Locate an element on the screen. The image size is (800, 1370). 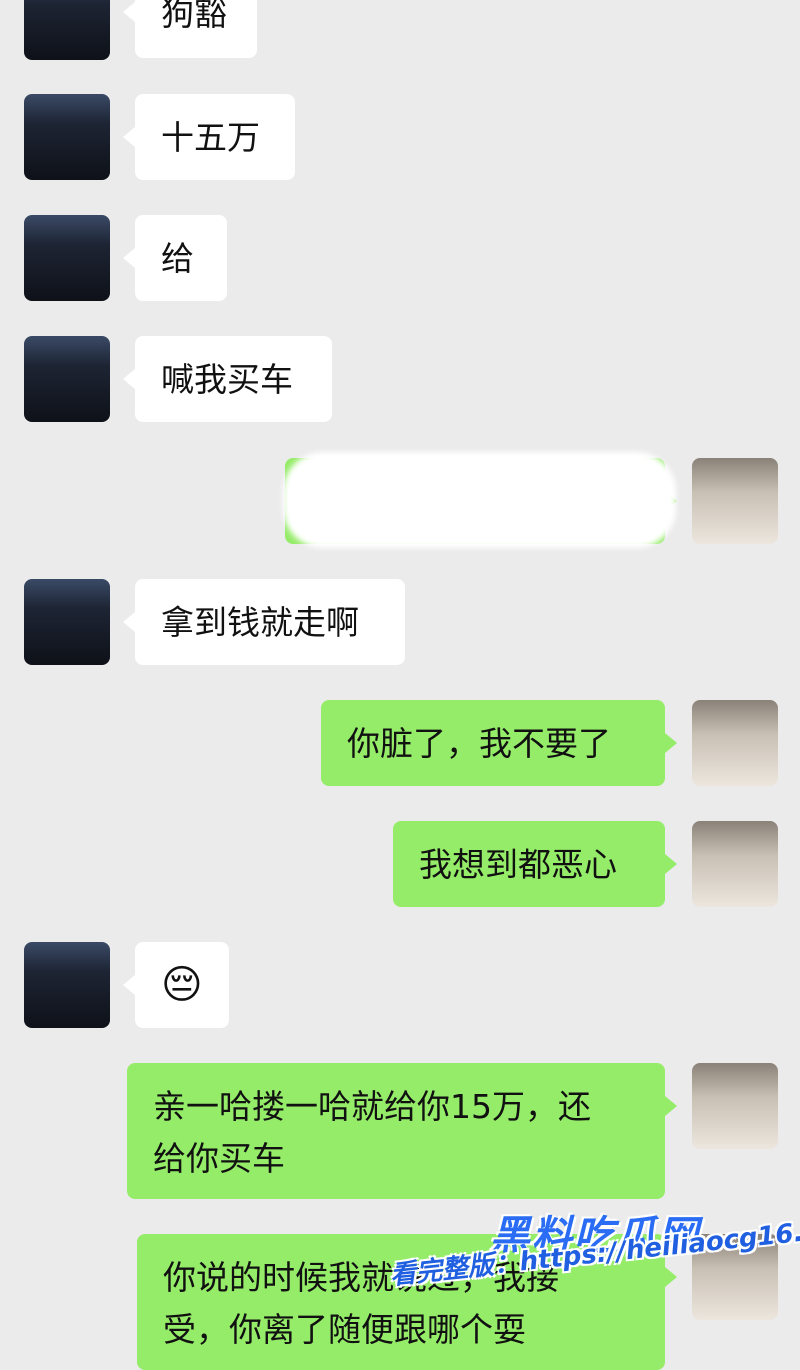
redaction-mark is located at coordinates (479, 500).